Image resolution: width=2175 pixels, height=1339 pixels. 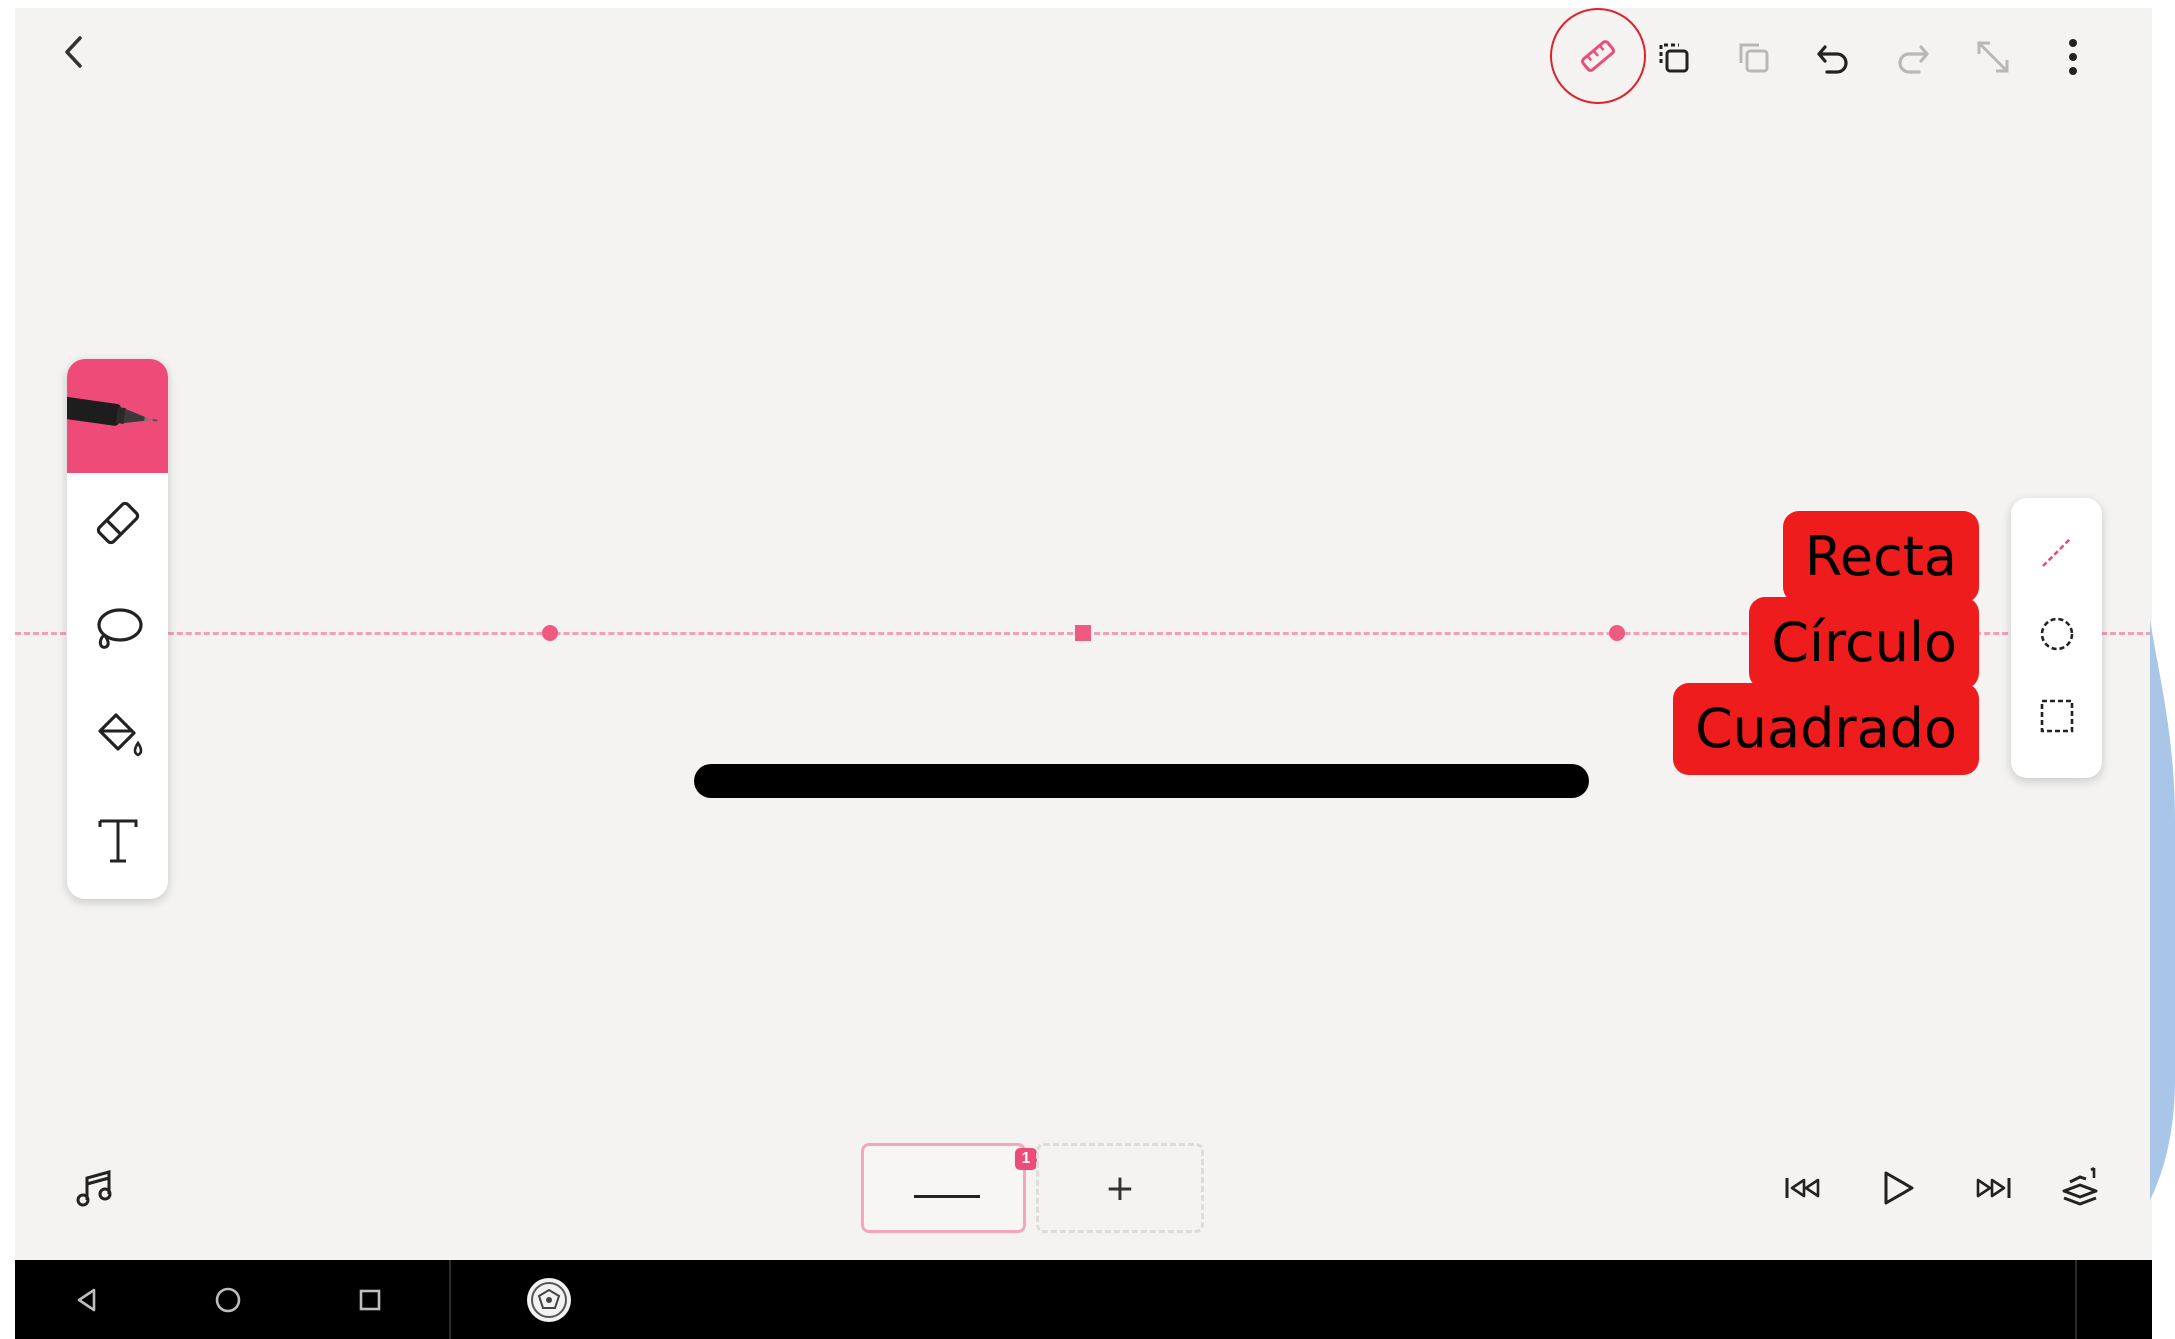 I want to click on music-icon, so click(x=95, y=1188).